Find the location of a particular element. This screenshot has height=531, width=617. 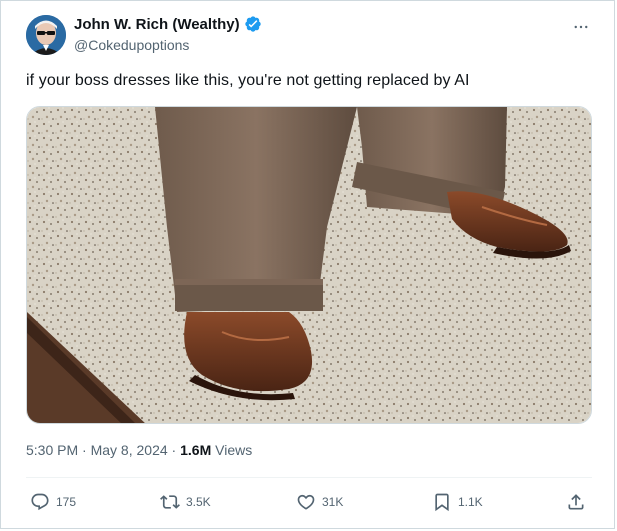

heart-icon is located at coordinates (306, 502).